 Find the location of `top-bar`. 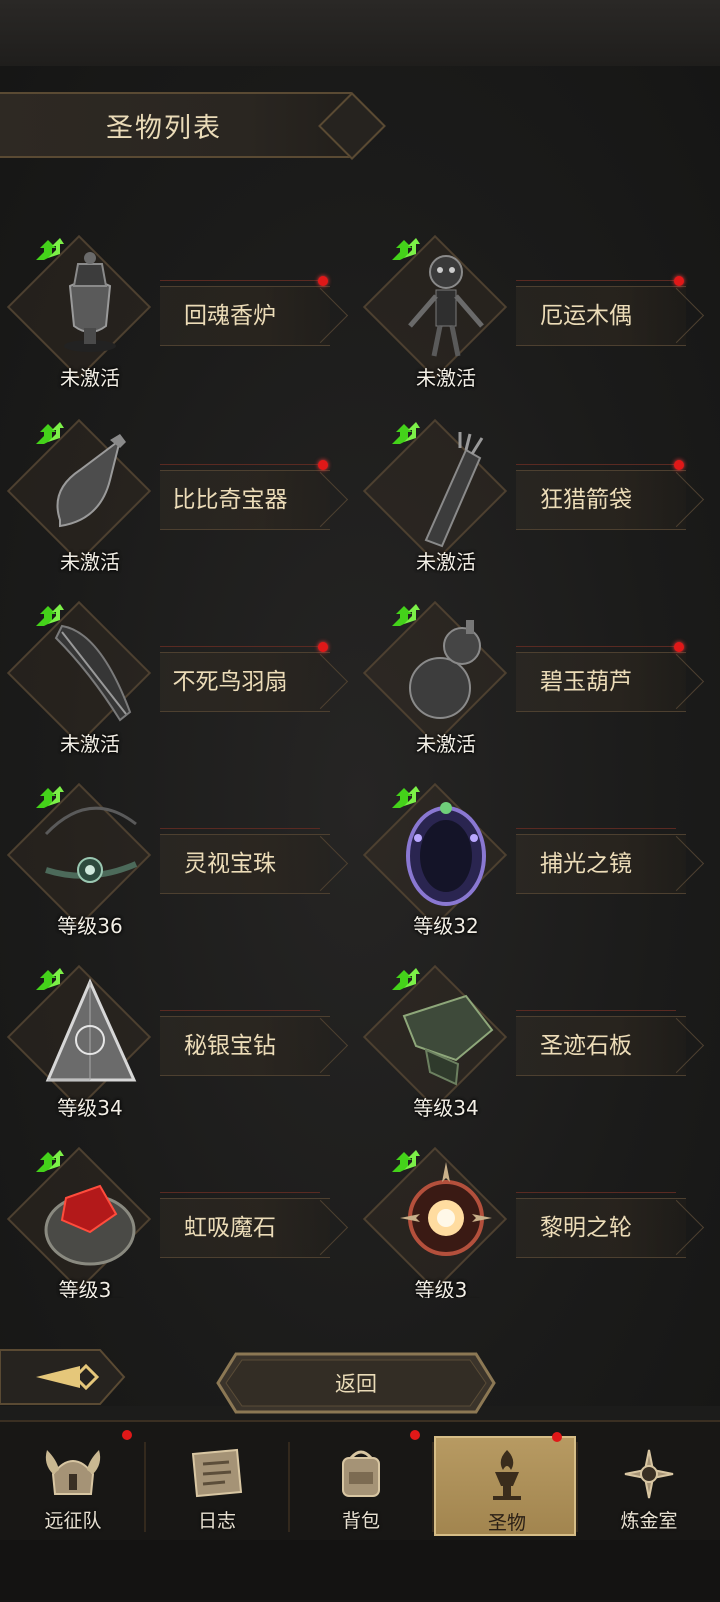

top-bar is located at coordinates (360, 34).